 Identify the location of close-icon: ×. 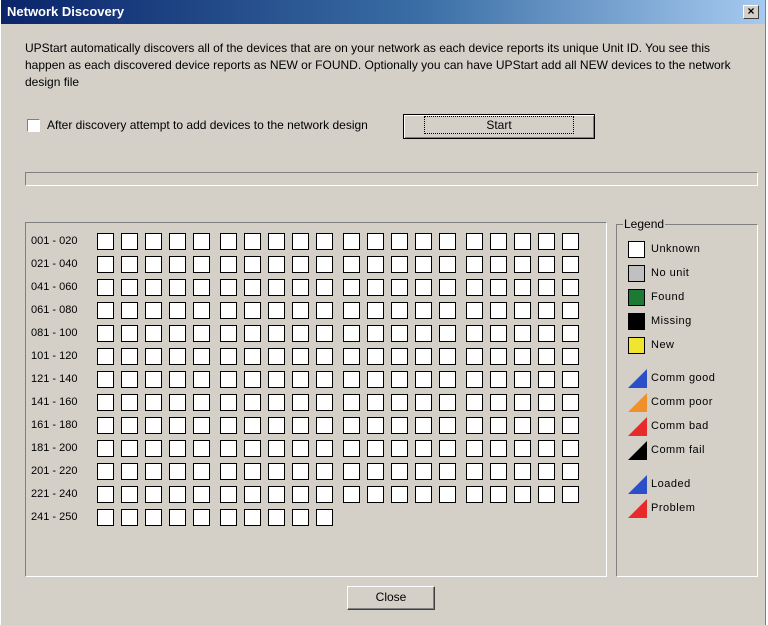
(751, 12).